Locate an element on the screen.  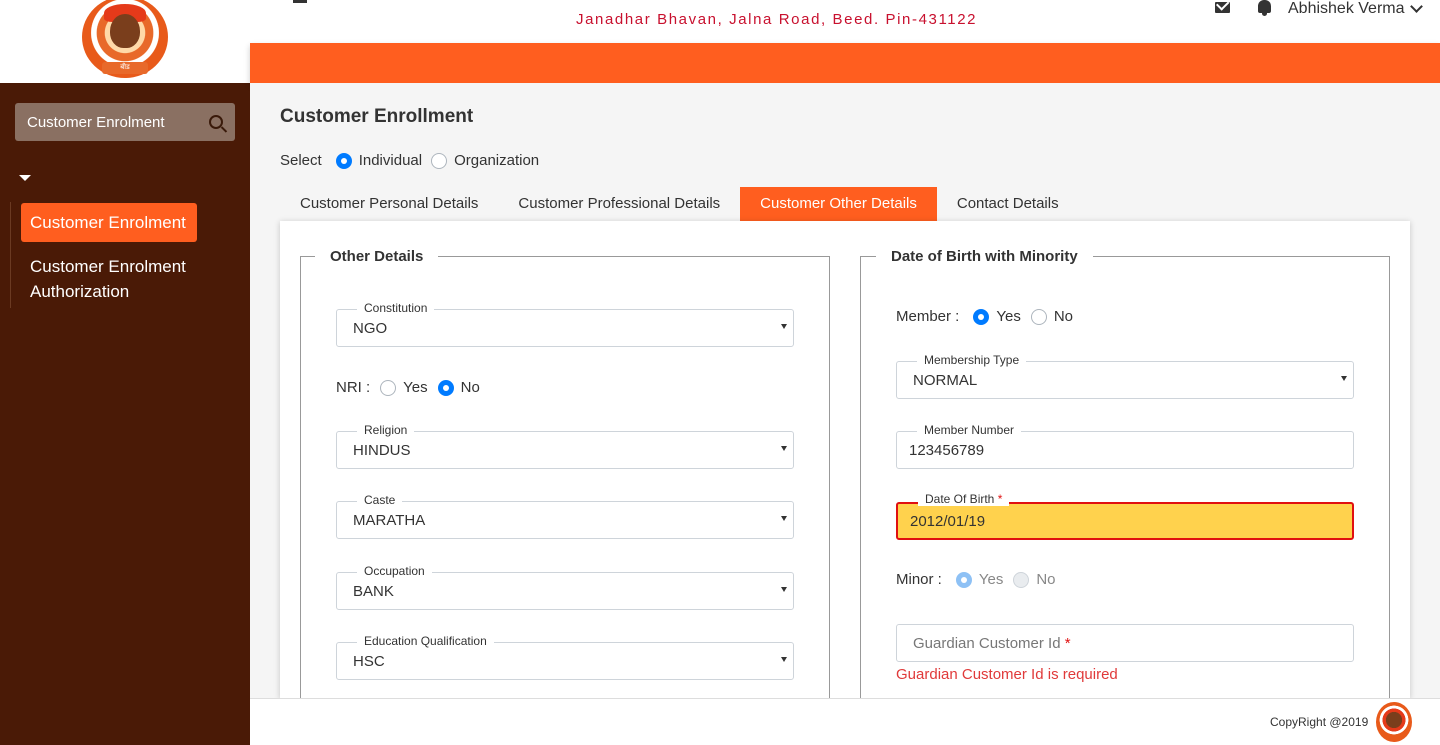
sidebar-item-customer-enrolment: Customer Enrolment is located at coordinates (109, 222).